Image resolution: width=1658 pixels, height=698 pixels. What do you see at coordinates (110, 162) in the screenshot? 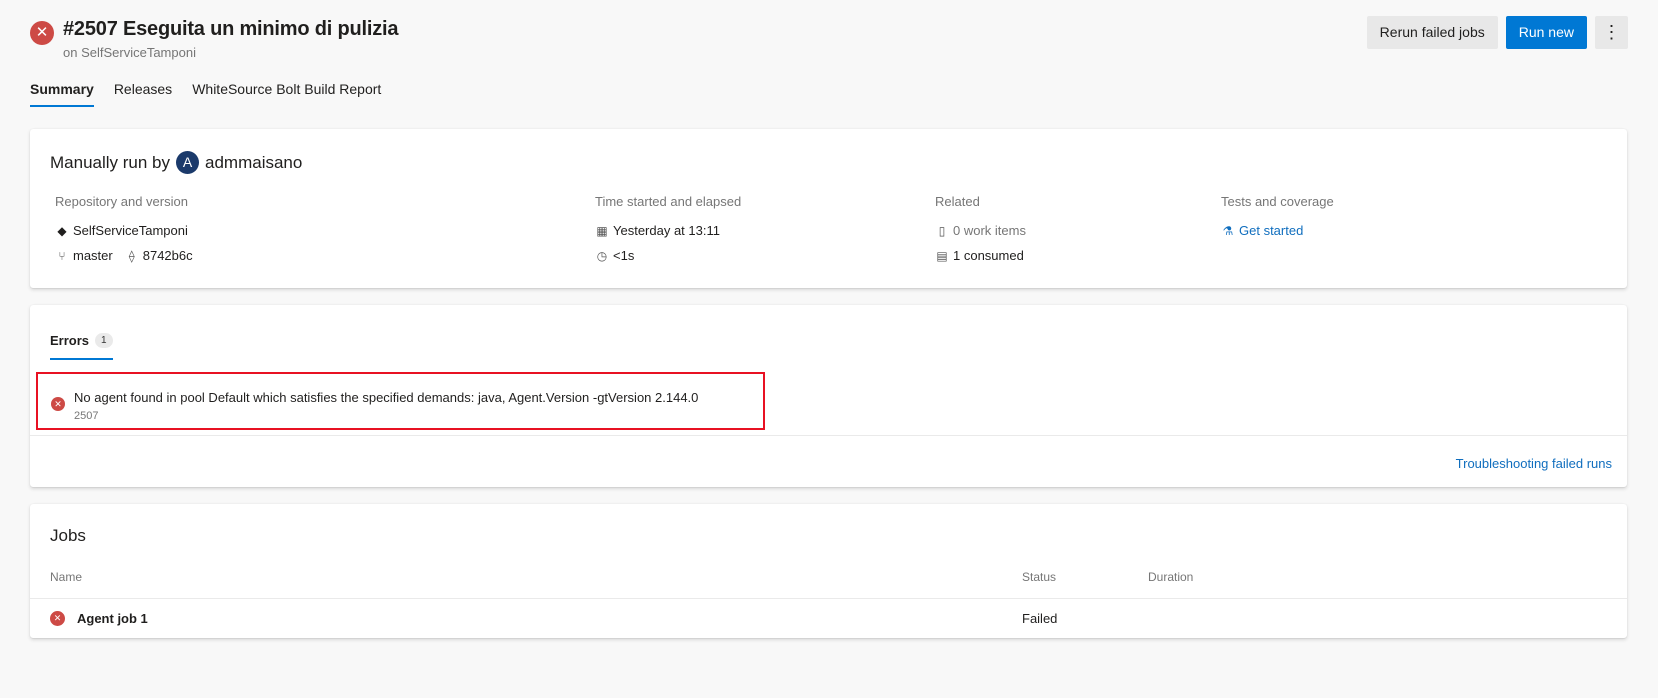
I see `manual-run-prefix: Manually run by` at bounding box center [110, 162].